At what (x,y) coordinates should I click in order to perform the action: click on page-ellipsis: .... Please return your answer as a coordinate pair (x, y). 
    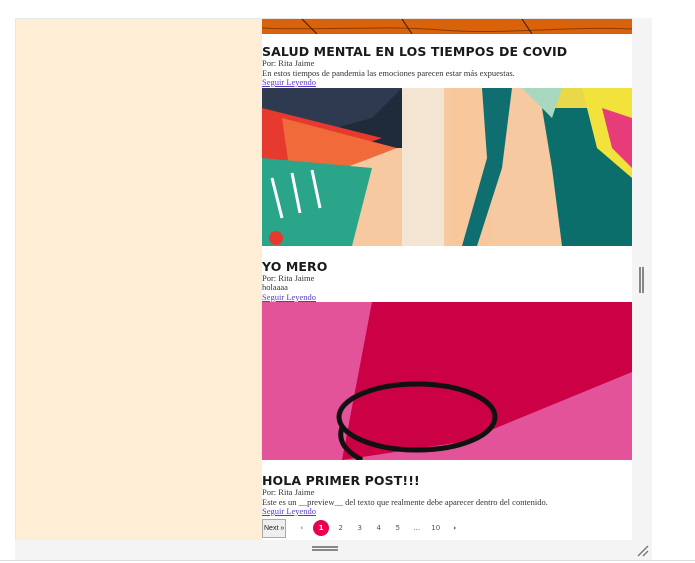
    Looking at the image, I should click on (417, 528).